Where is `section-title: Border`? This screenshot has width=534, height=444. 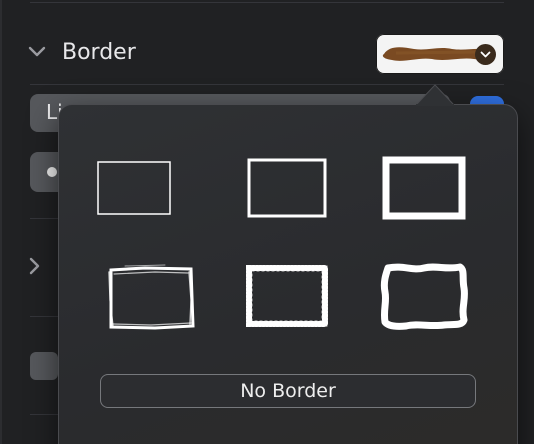
section-title: Border is located at coordinates (99, 52).